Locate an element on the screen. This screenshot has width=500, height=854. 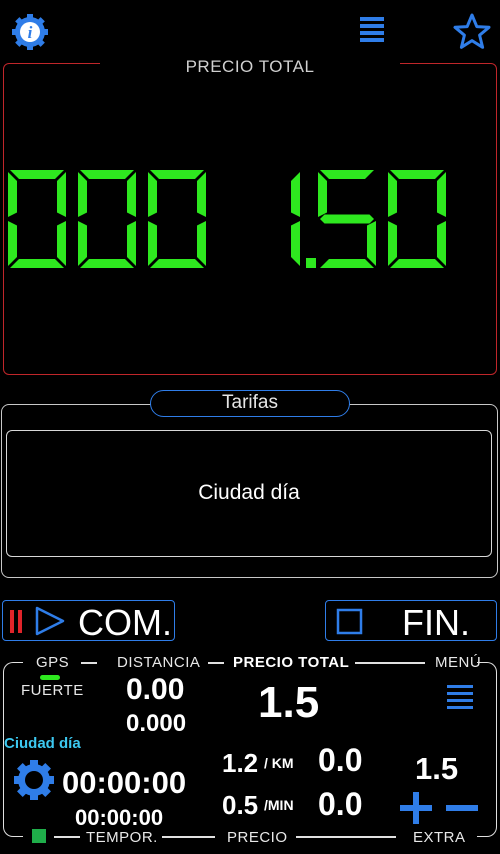
menu-label: MENÚ is located at coordinates (458, 662).